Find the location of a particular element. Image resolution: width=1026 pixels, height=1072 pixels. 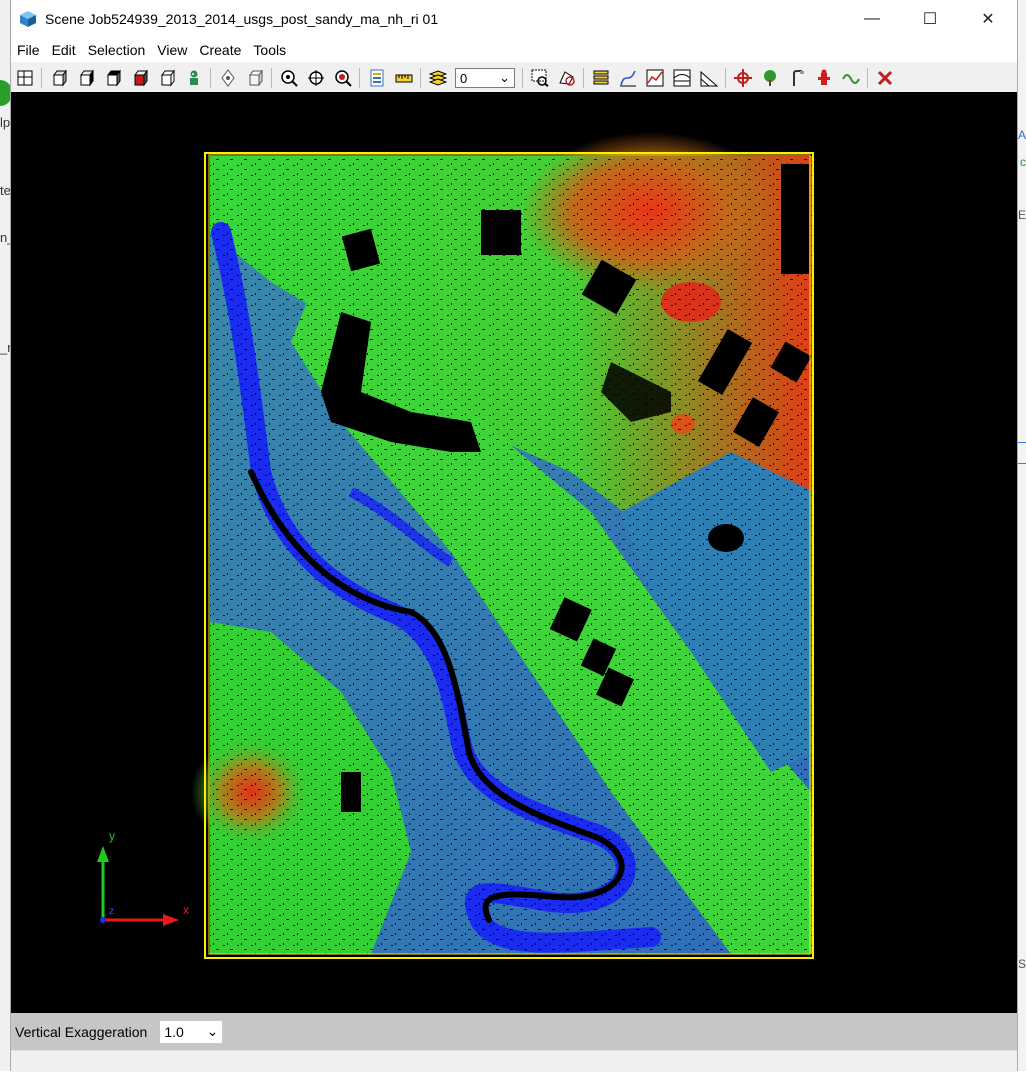

layers-icon is located at coordinates (438, 78).